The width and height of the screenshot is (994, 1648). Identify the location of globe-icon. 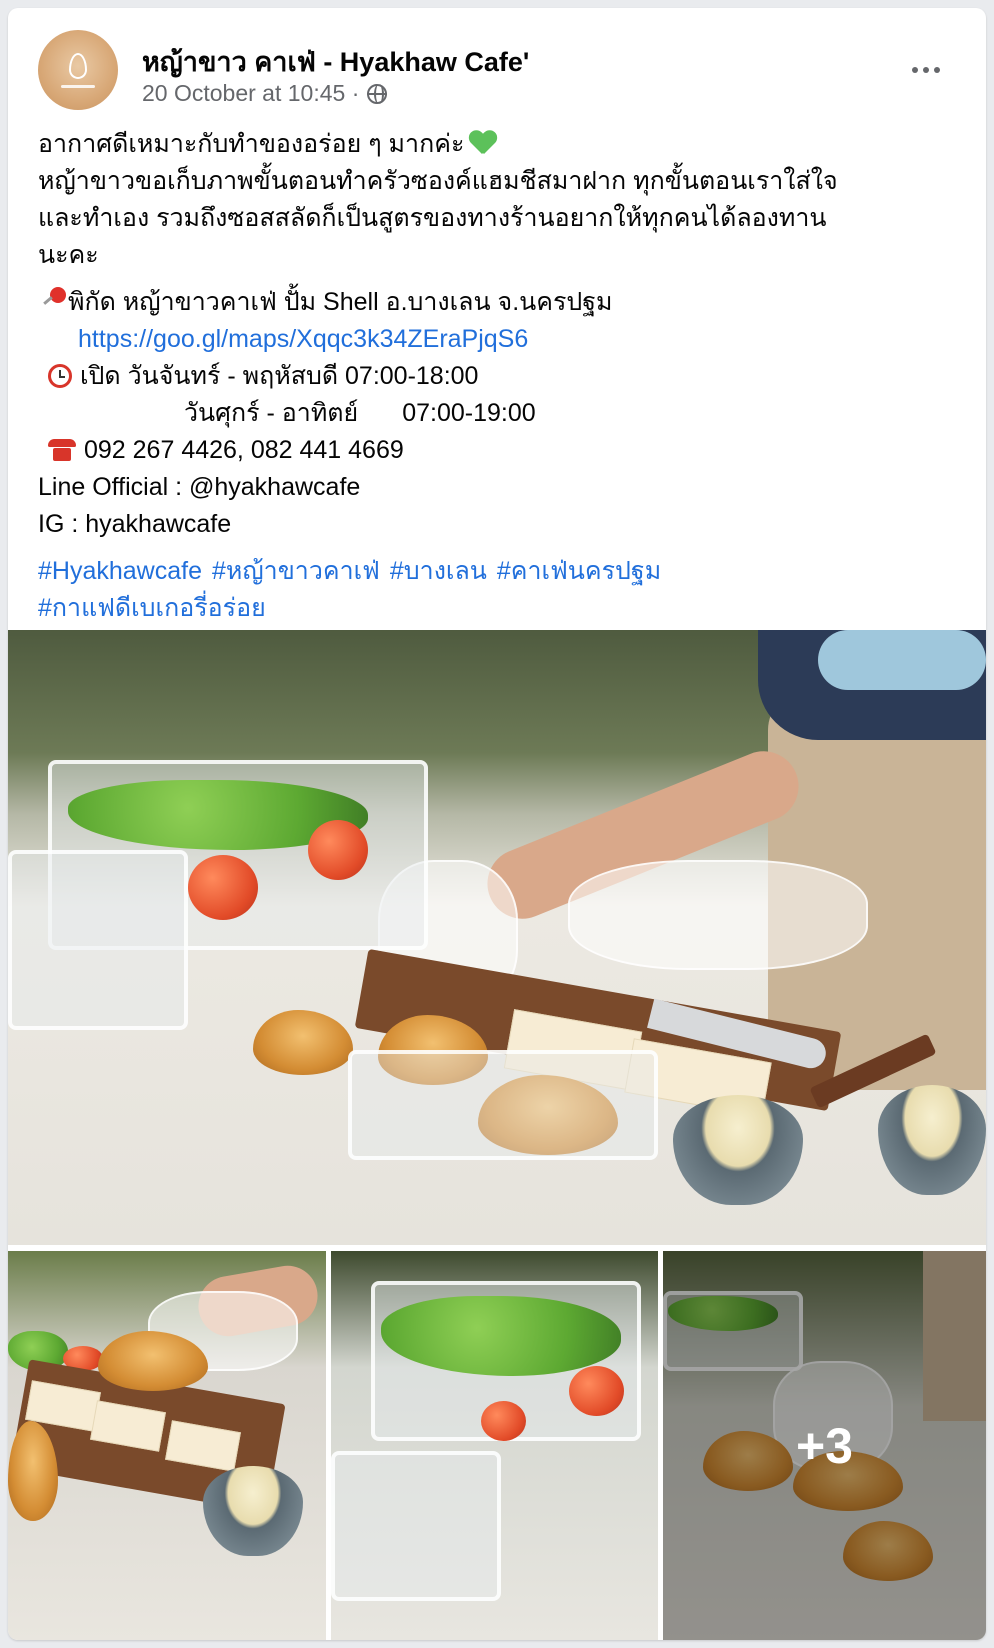
(377, 93).